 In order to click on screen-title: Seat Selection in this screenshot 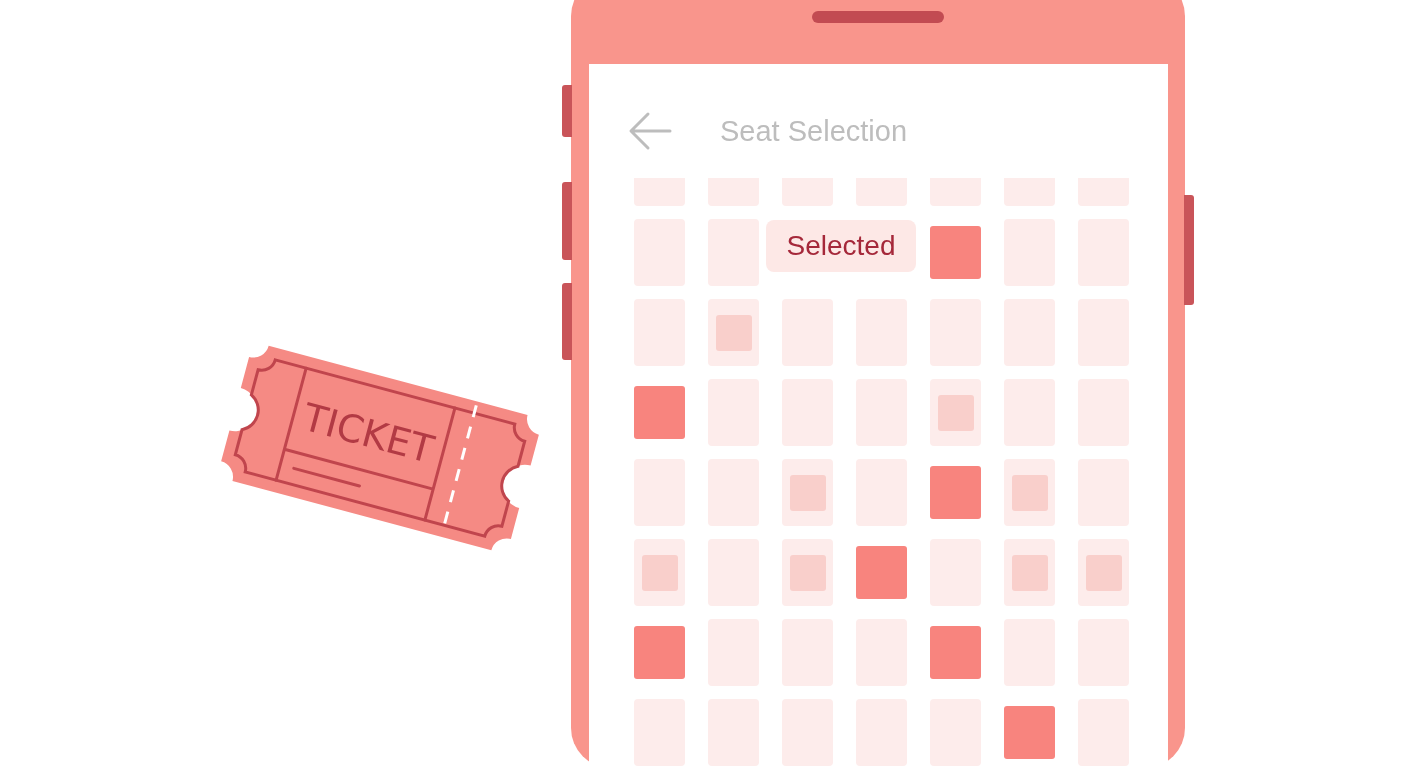, I will do `click(813, 131)`.